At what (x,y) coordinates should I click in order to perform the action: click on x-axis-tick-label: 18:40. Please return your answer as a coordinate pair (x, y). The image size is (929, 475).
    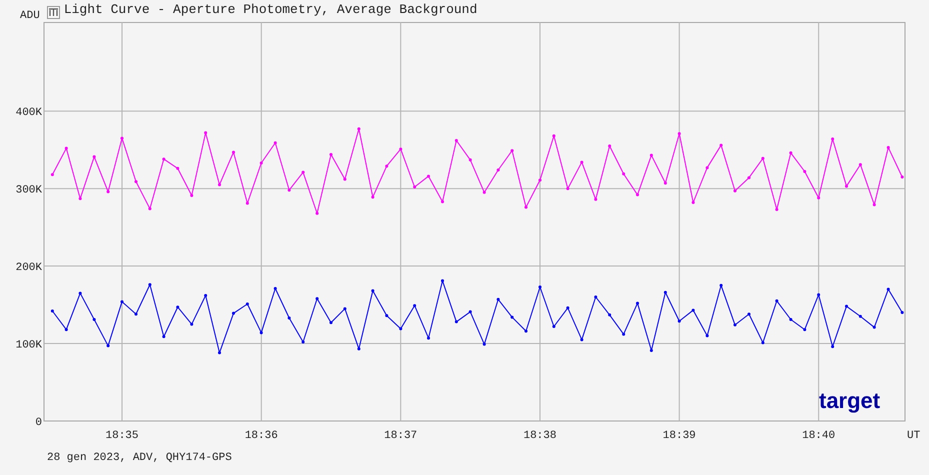
    Looking at the image, I should click on (819, 436).